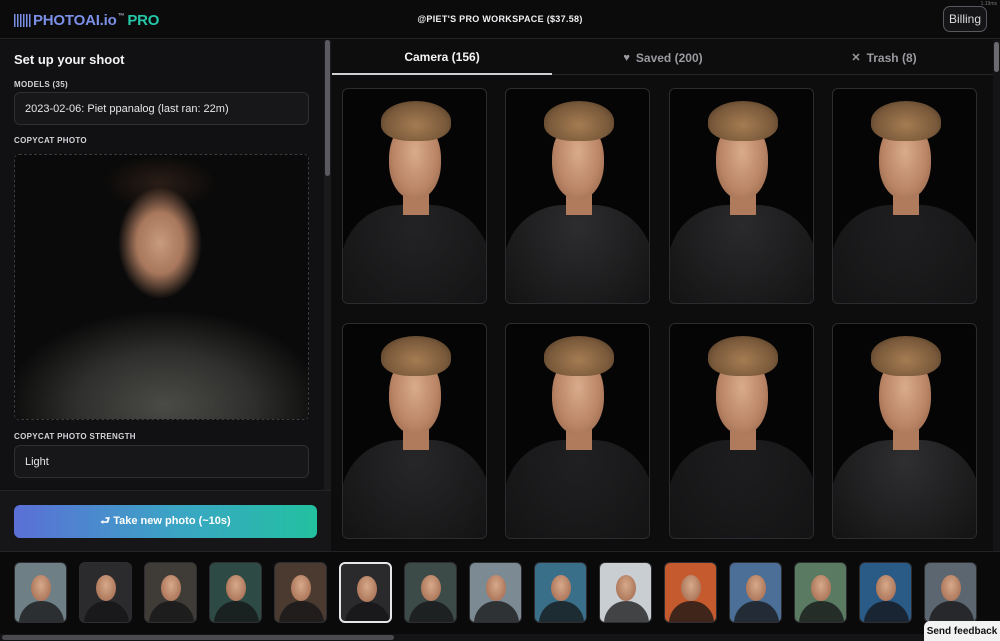 The width and height of the screenshot is (1000, 641). I want to click on tab-saved-label: Saved (200), so click(669, 57).